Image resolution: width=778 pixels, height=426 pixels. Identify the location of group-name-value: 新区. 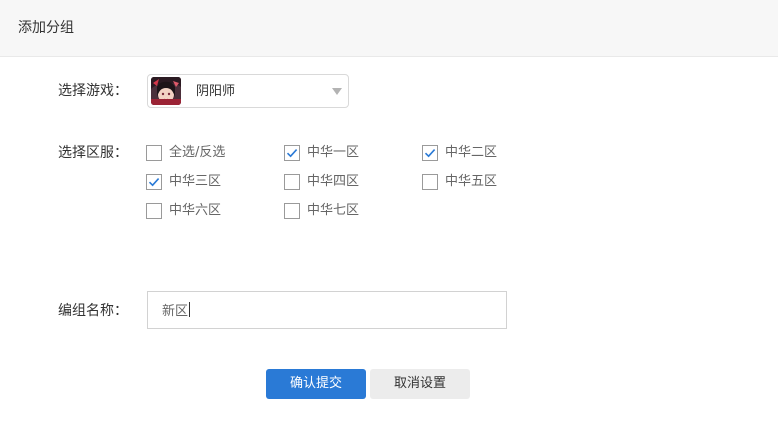
(175, 311).